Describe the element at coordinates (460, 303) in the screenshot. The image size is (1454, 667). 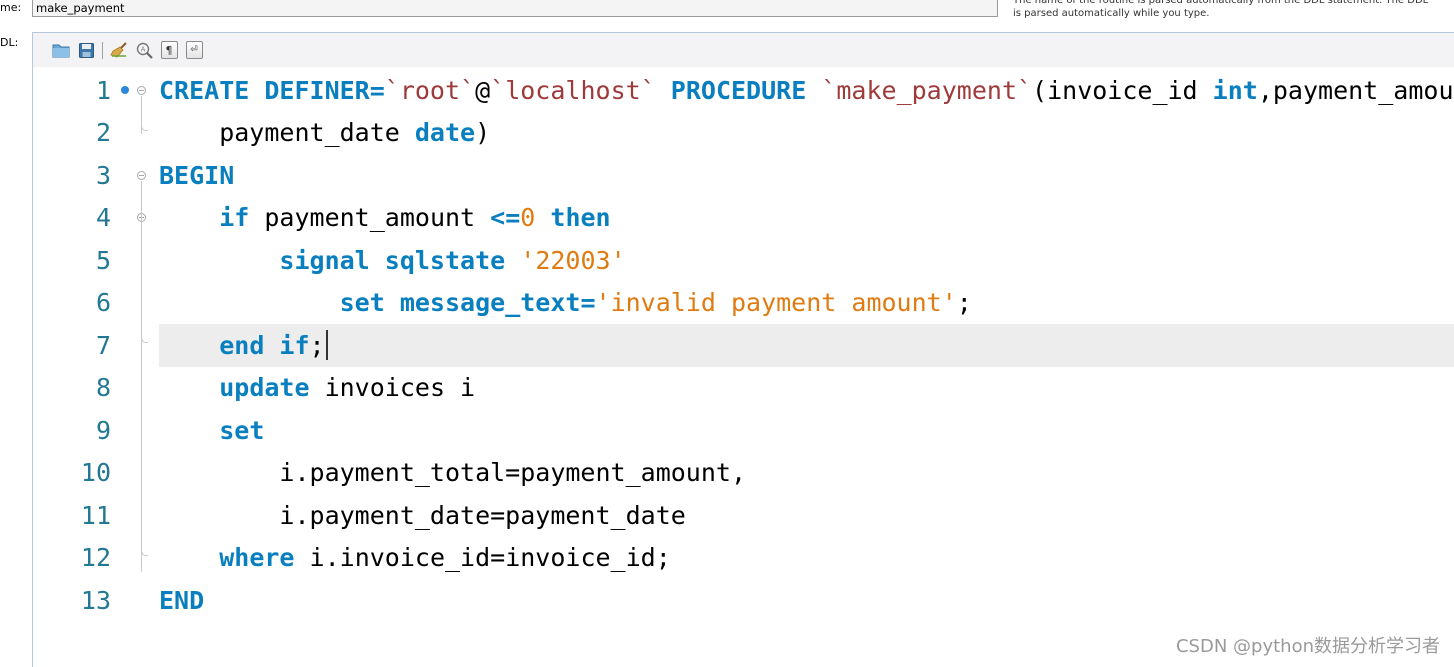
I see `code-token: set message_text` at that location.